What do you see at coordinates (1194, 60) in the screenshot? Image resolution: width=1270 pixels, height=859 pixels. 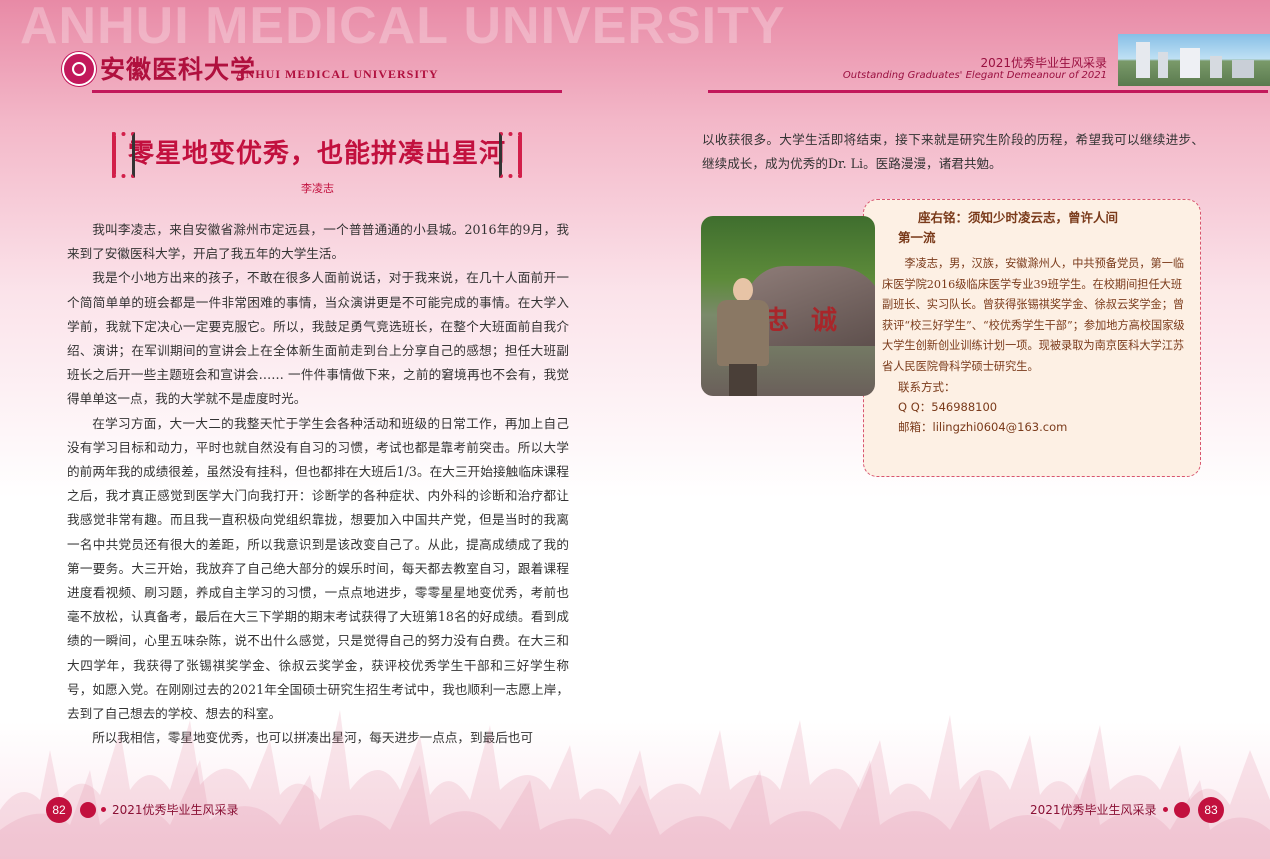 I see `campus-photo` at bounding box center [1194, 60].